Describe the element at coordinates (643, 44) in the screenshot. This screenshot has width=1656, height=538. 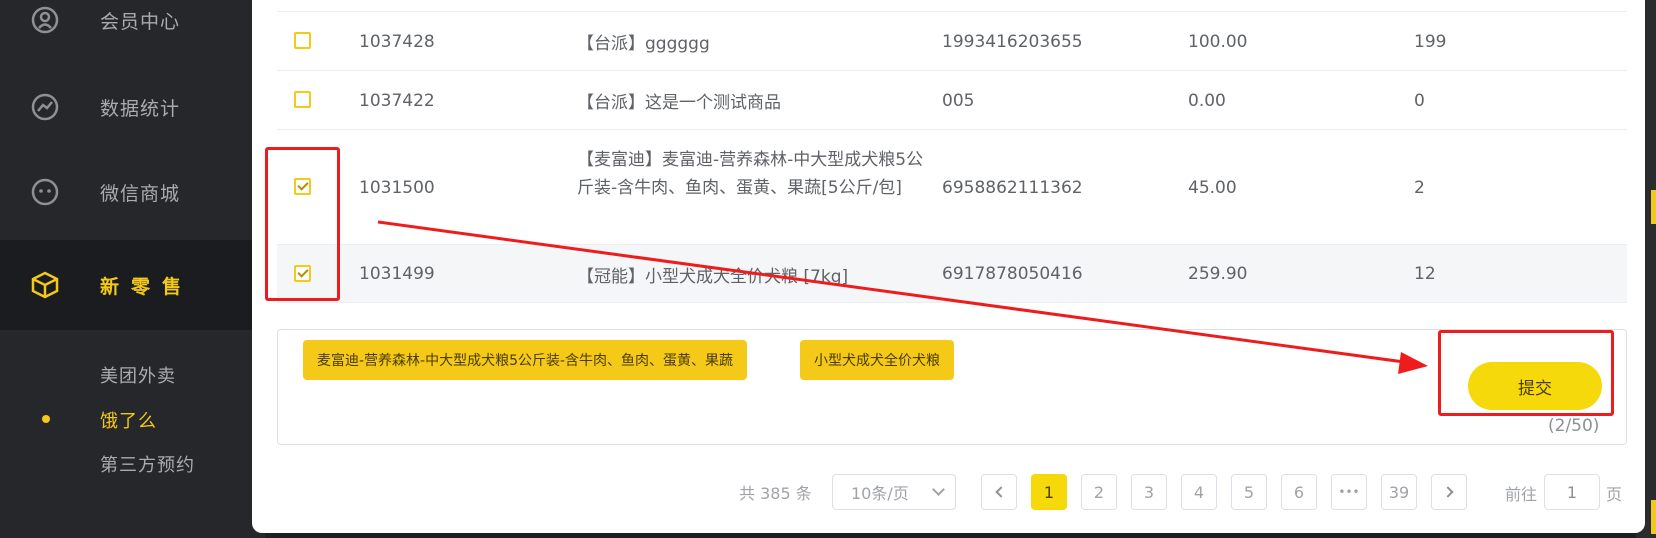
I see `product-name: 【台派】gggggg` at that location.